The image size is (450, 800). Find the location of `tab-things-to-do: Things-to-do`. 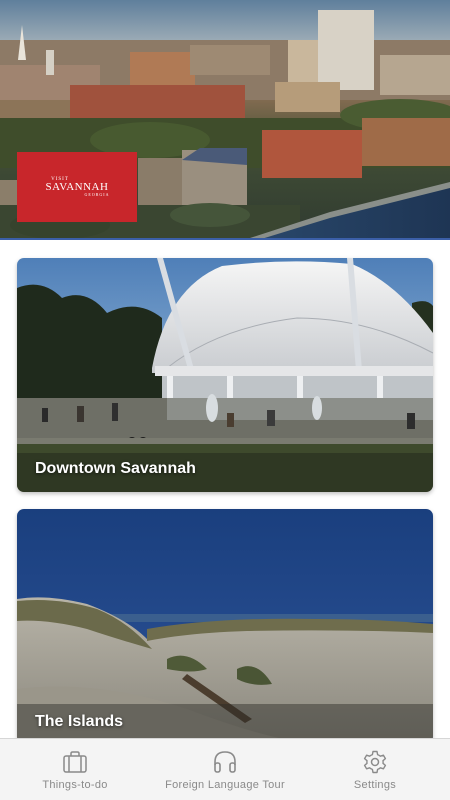

tab-things-to-do: Things-to-do is located at coordinates (75, 769).